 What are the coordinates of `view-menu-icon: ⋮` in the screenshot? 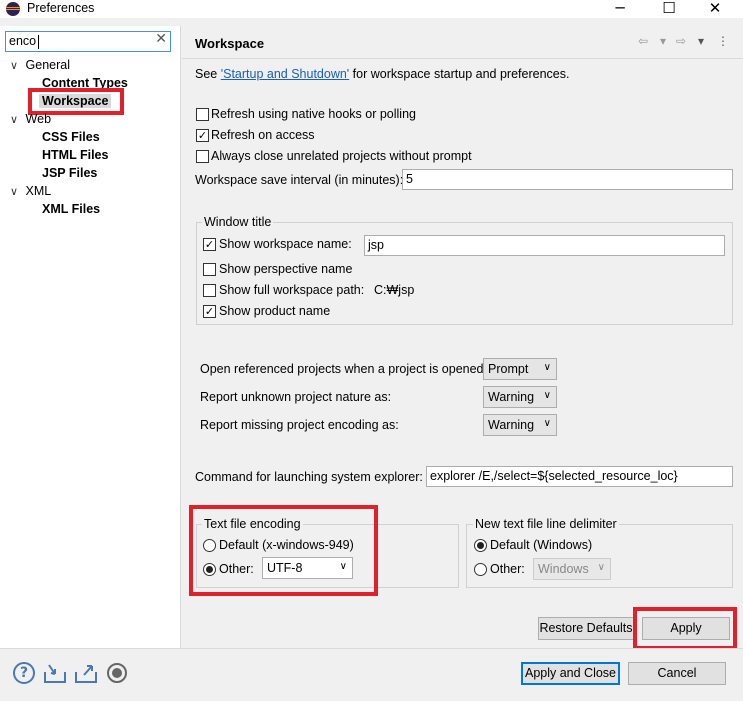 It's located at (723, 41).